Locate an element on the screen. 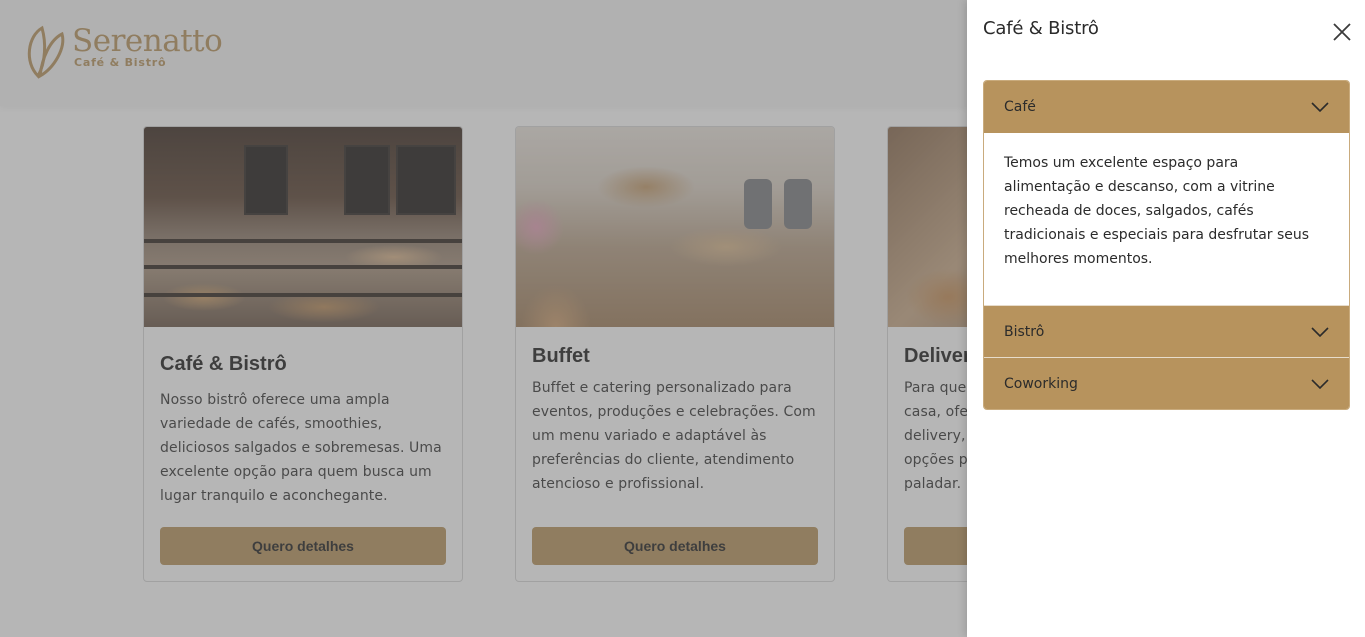  drawer-title: Café & Bistrô is located at coordinates (1041, 28).